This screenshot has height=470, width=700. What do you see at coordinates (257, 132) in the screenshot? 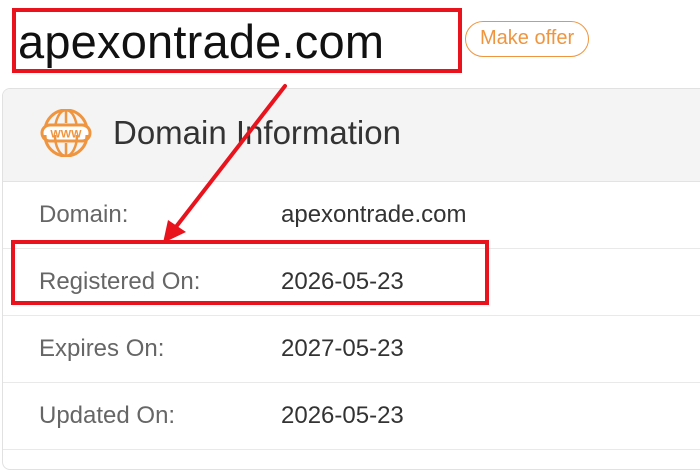
I see `card-title: Domain Information` at bounding box center [257, 132].